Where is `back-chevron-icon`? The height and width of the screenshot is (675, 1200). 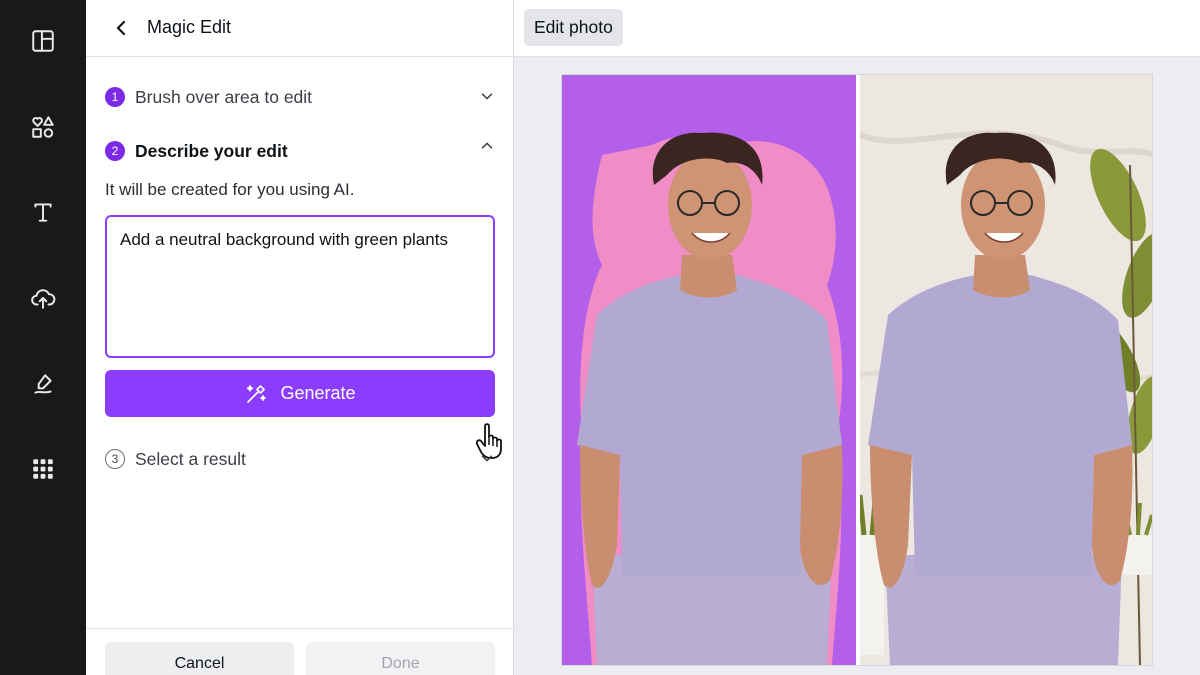
back-chevron-icon is located at coordinates (122, 28).